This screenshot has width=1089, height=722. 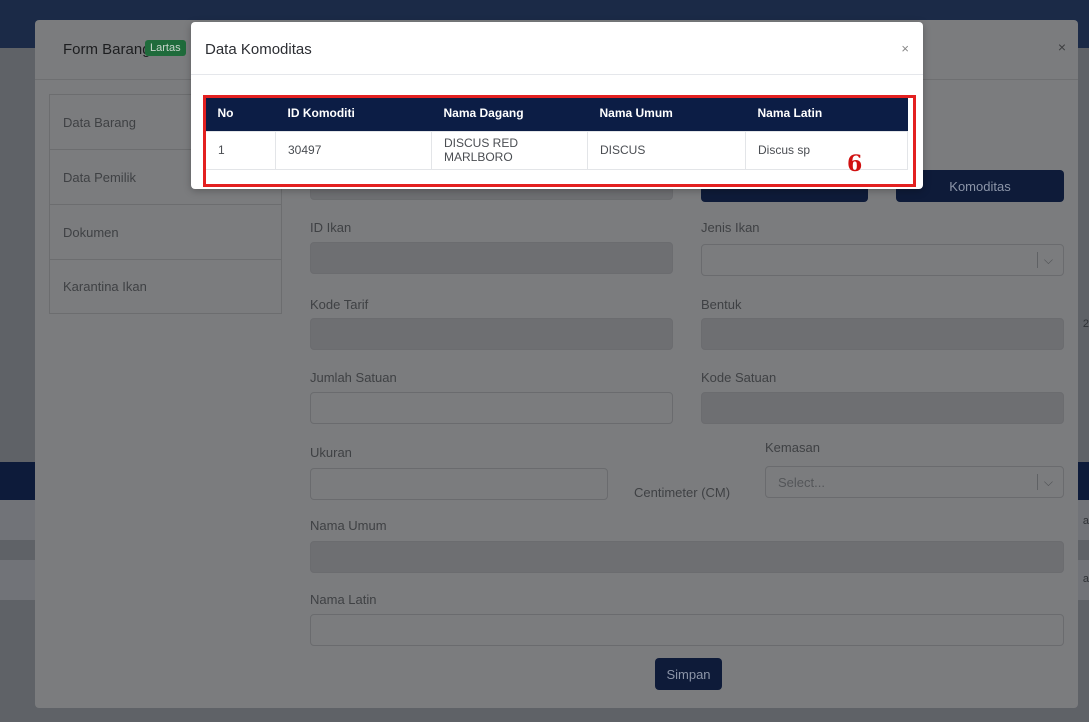 I want to click on col-header-nama-latin: Nama Latin, so click(x=826, y=113).